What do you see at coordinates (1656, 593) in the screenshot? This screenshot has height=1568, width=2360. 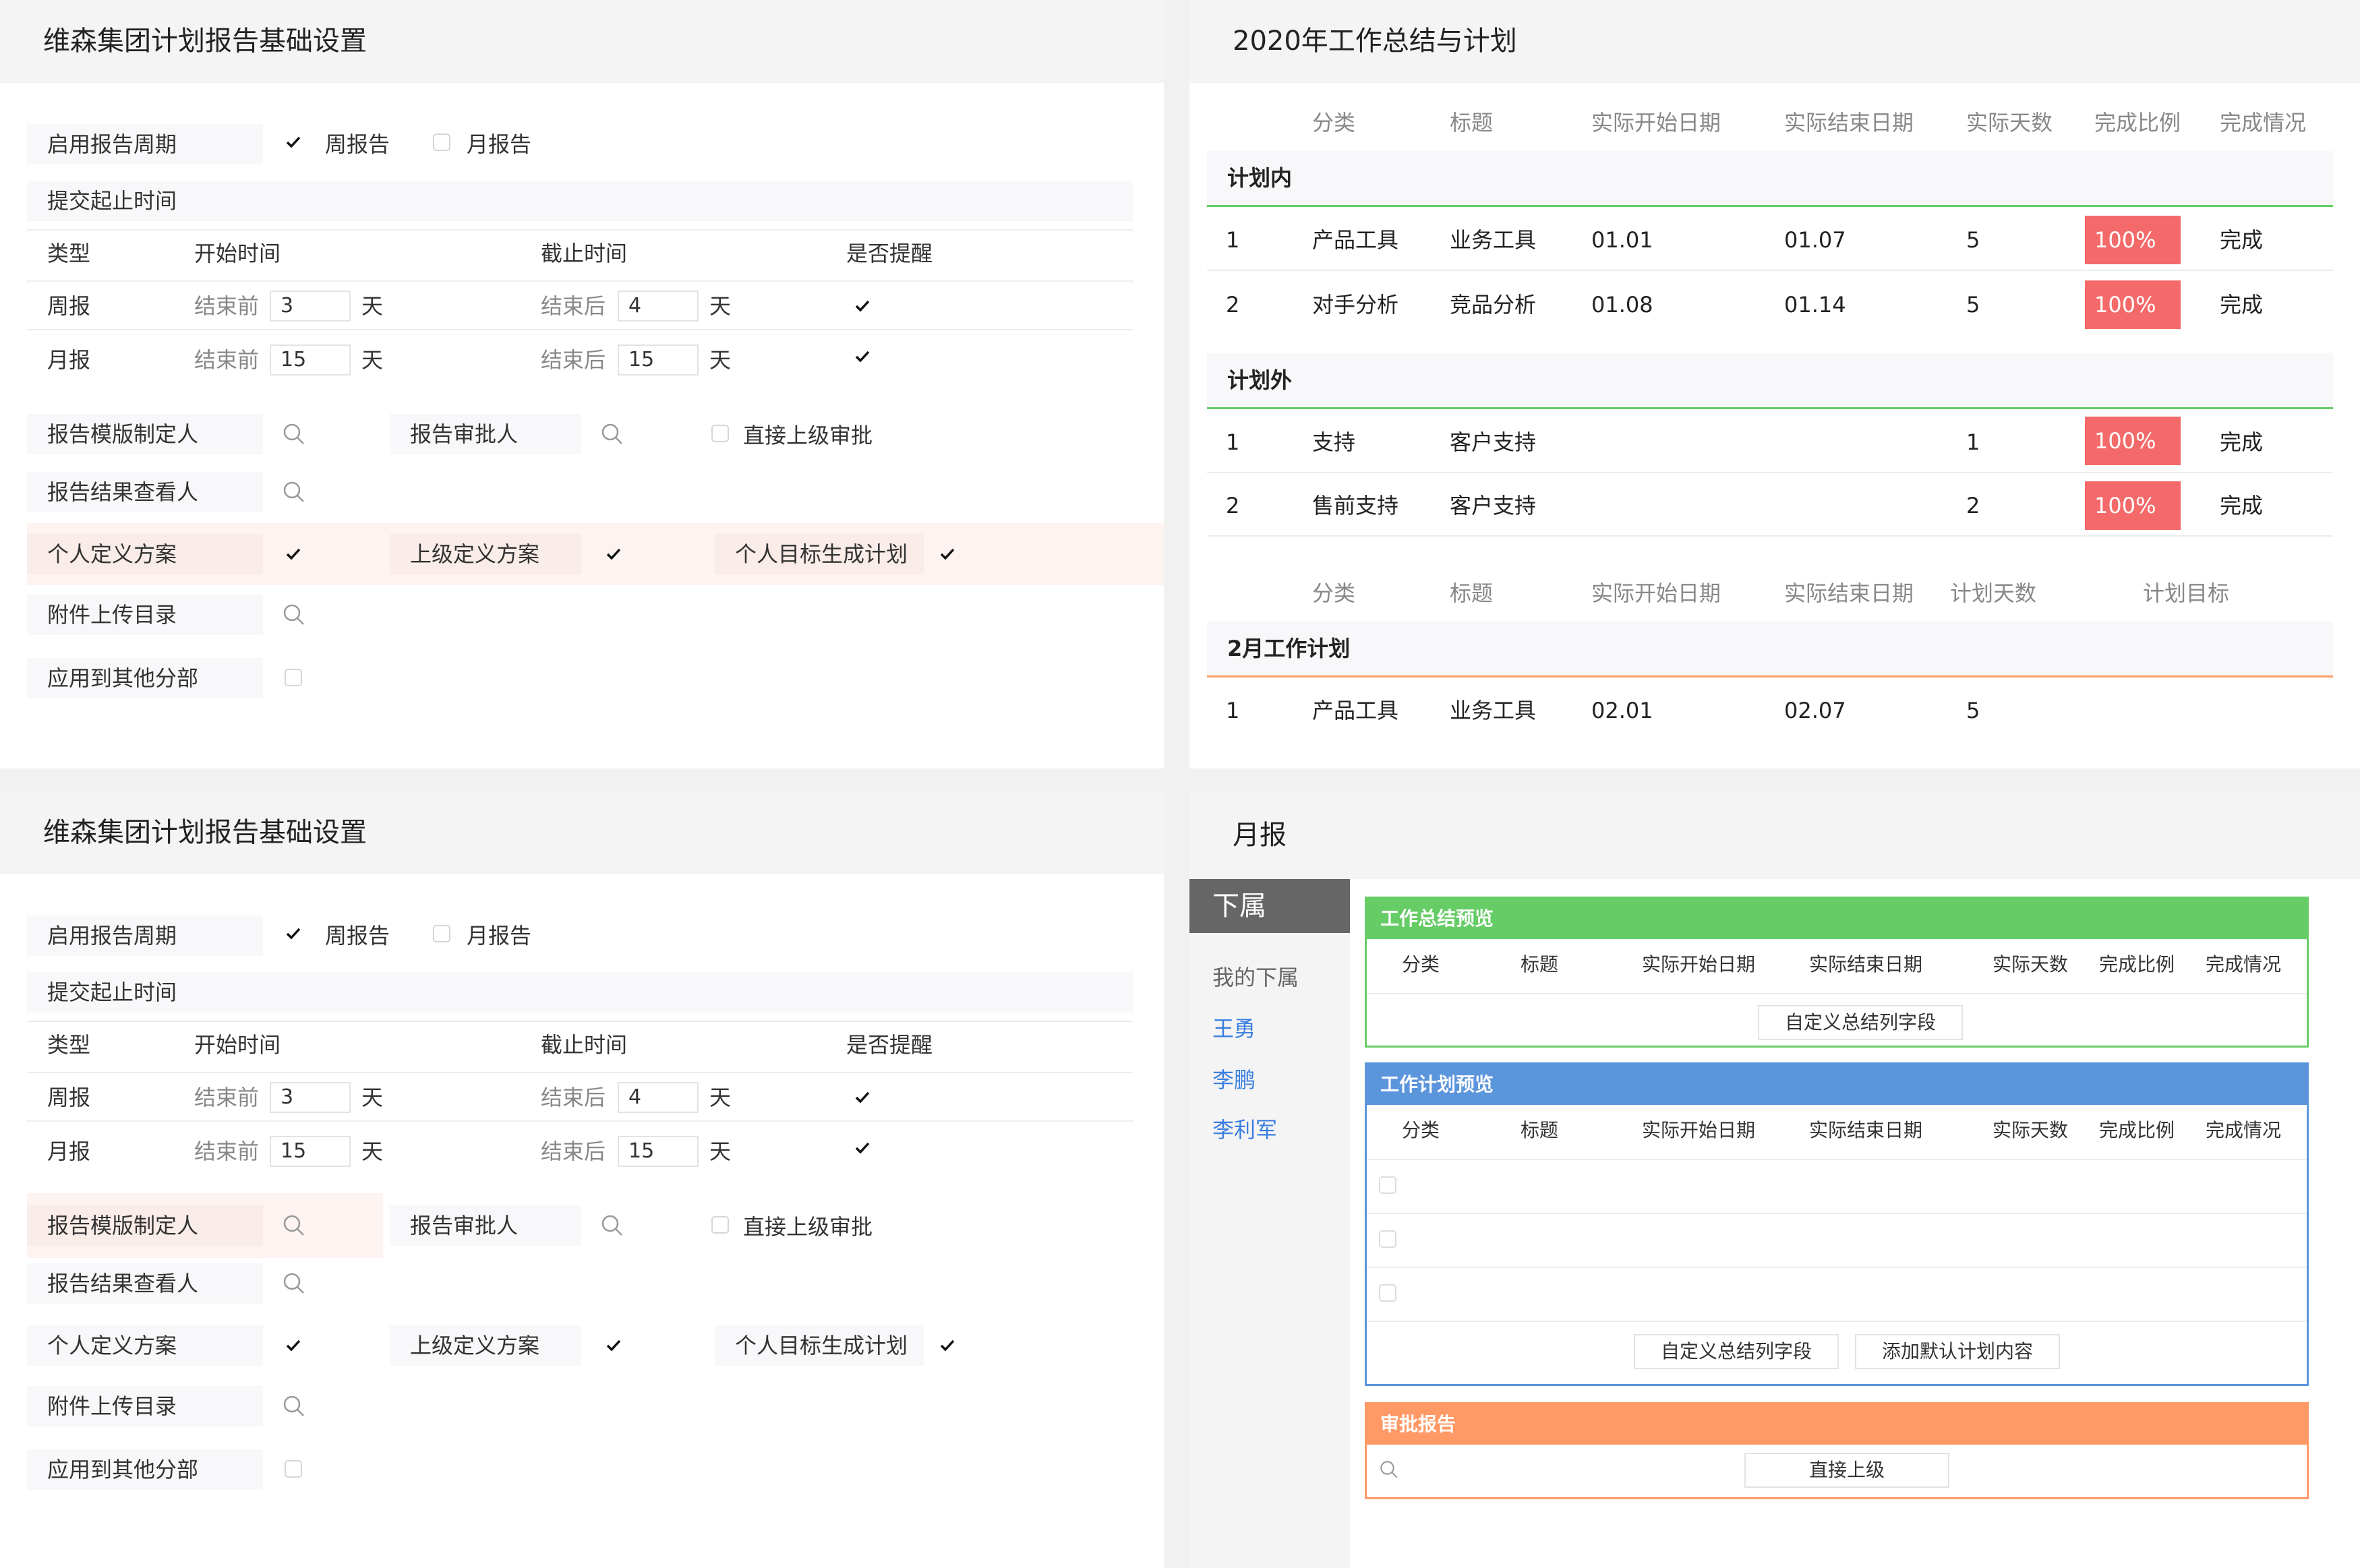 I see `col-header: 实际开始日期` at bounding box center [1656, 593].